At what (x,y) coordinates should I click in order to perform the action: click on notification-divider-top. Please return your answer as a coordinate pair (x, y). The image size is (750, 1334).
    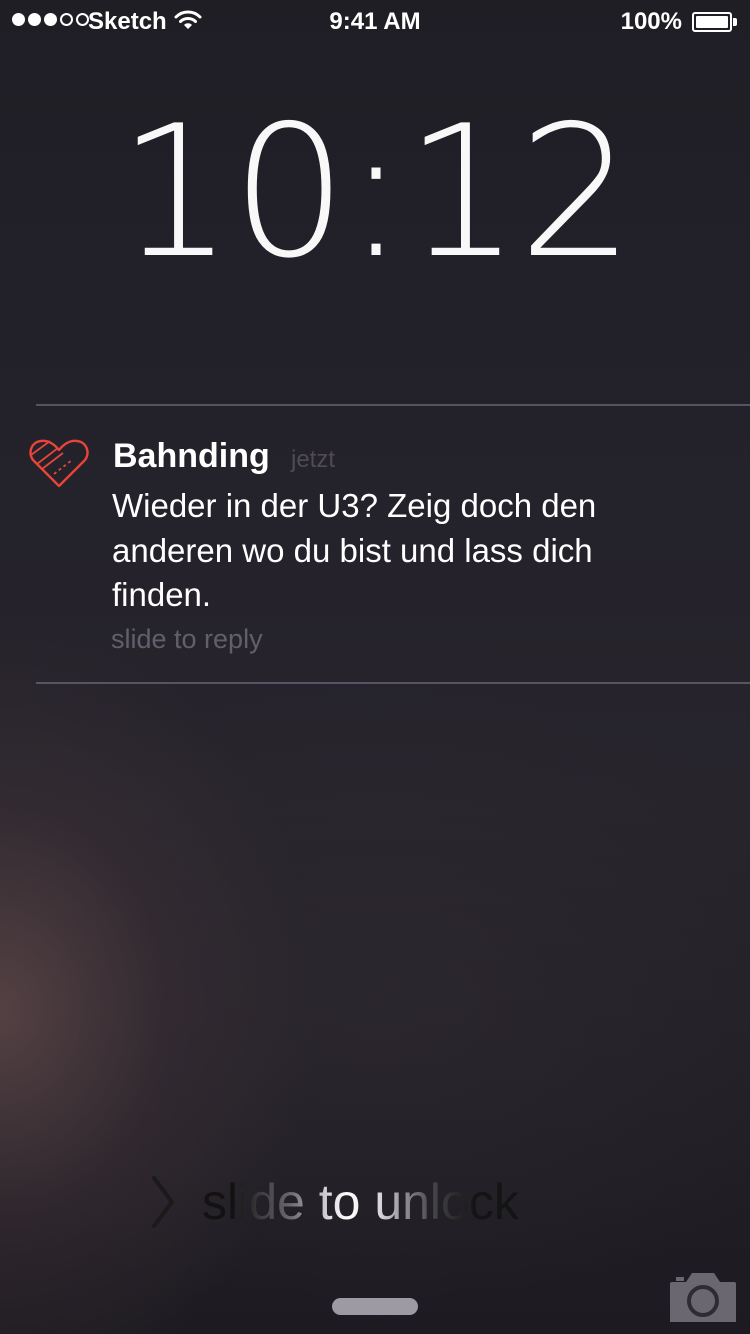
    Looking at the image, I should click on (393, 405).